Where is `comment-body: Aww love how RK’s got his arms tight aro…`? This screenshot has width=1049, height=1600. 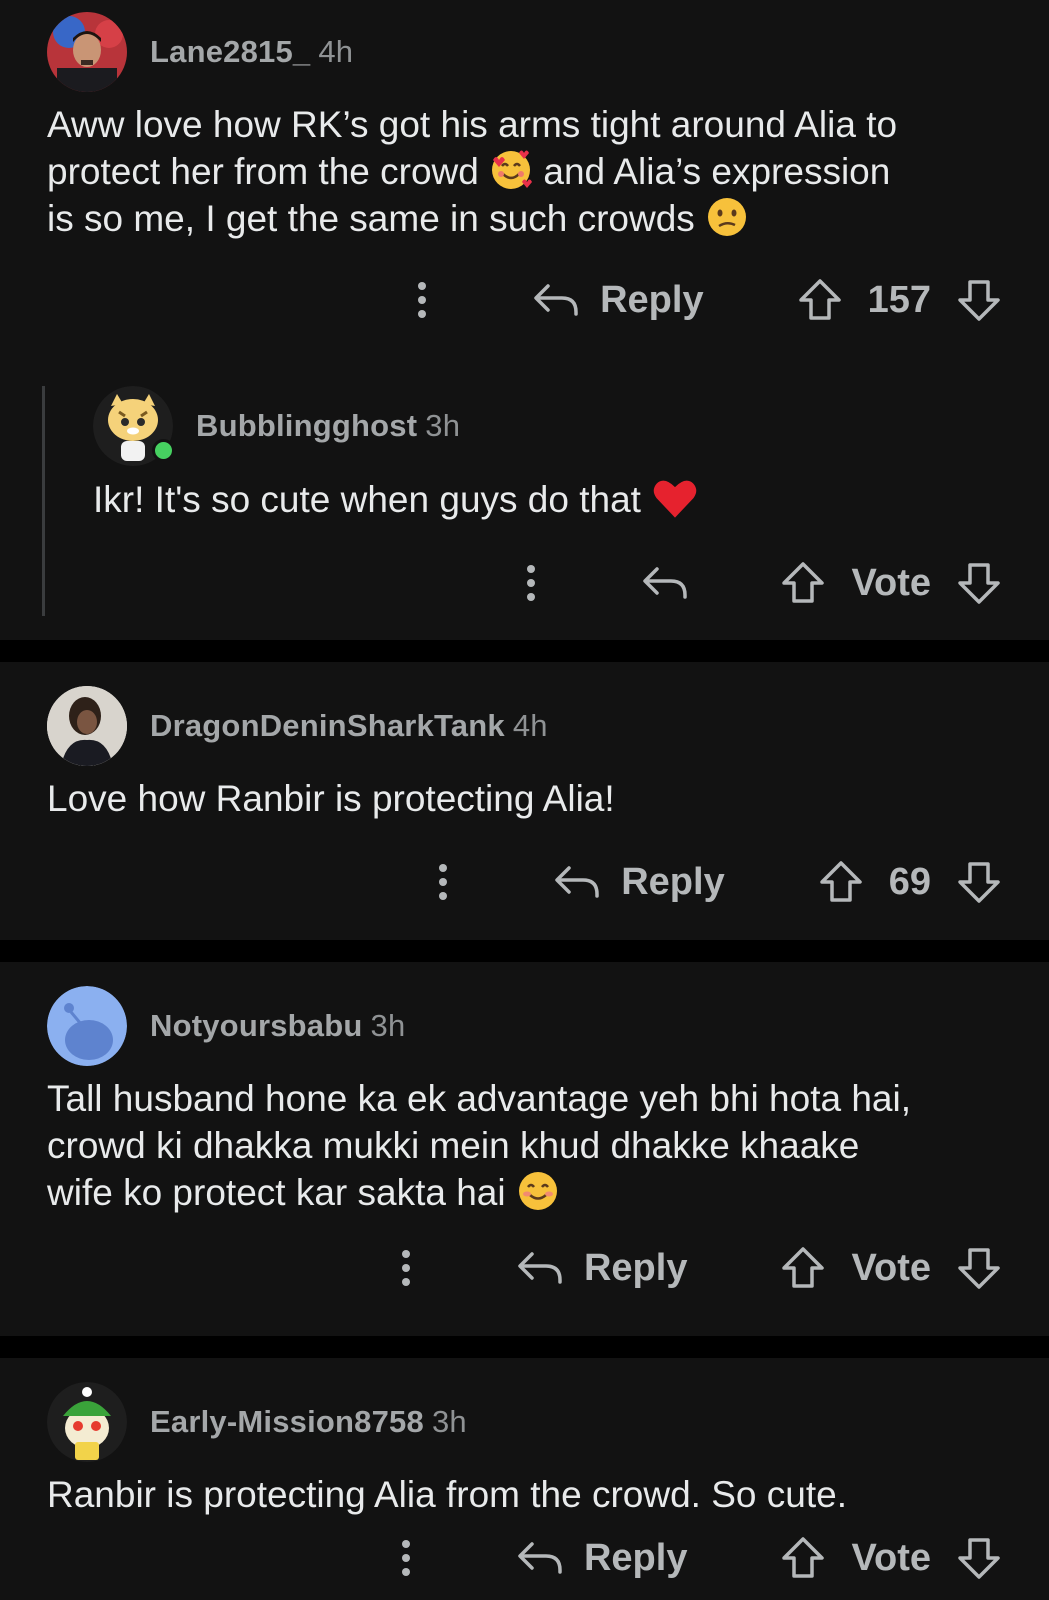
comment-body: Aww love how RK’s got his arms tight aro… is located at coordinates (527, 171).